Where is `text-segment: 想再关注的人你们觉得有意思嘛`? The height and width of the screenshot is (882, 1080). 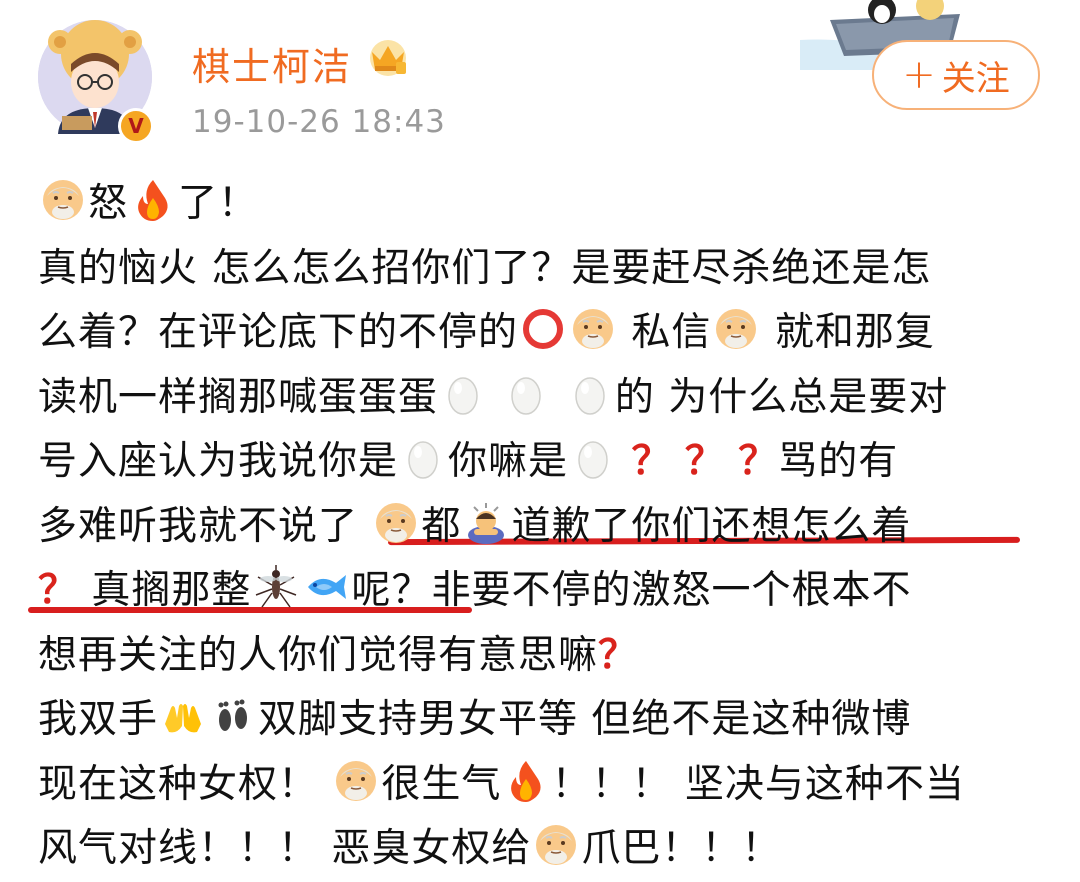
text-segment: 想再关注的人你们觉得有意思嘛 is located at coordinates (318, 655).